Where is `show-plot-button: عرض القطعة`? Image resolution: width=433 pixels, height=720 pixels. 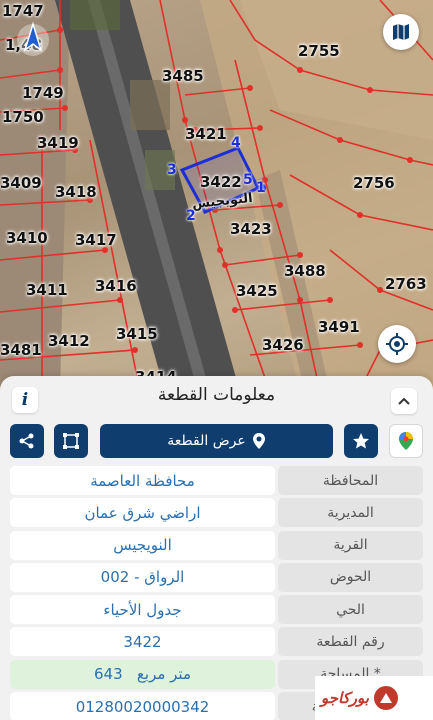 show-plot-button: عرض القطعة is located at coordinates (216, 441).